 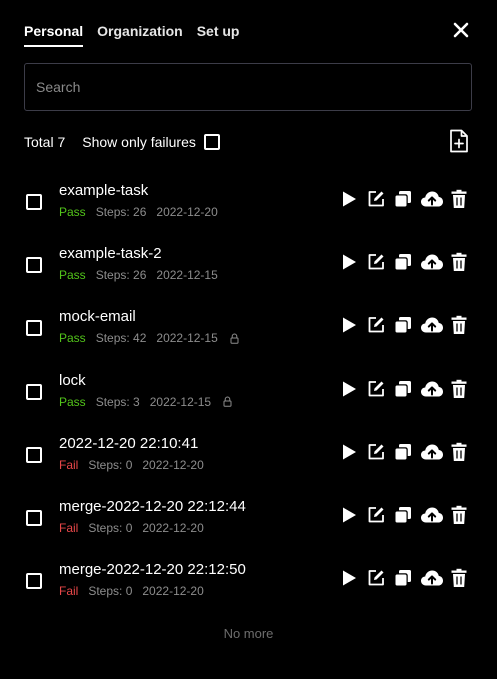 What do you see at coordinates (248, 264) in the screenshot?
I see `task-row: example-task-2 Pass Steps: 26 2022-12-15` at bounding box center [248, 264].